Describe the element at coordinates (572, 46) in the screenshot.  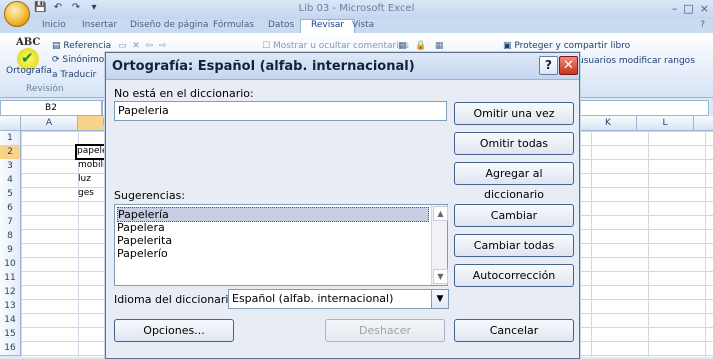
I see `protect-share-label: Proteger y compartir libro` at that location.